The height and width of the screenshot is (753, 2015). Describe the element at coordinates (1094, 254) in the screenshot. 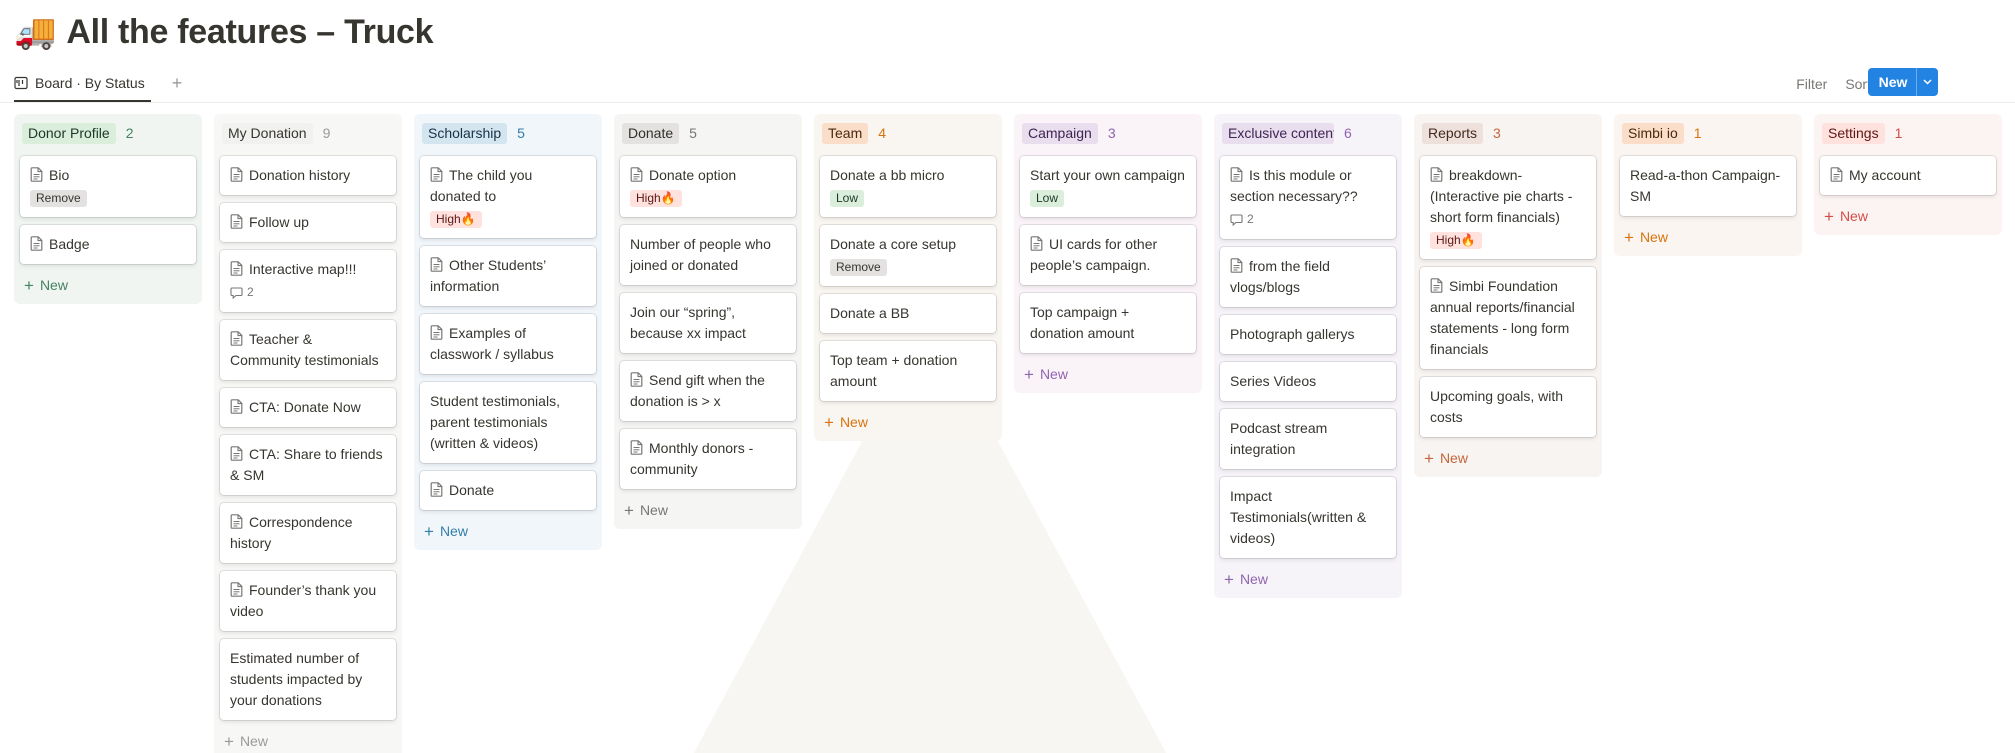

I see `card-title-text: UI cards for other people’s campaign.` at that location.